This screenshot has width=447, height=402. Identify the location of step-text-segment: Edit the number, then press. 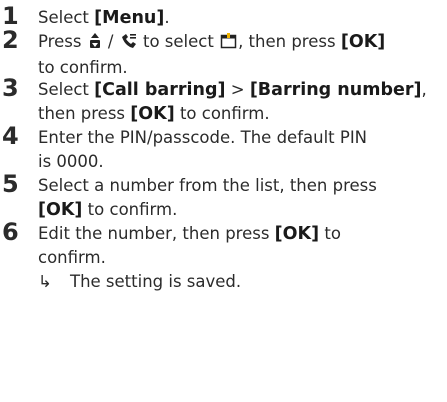
(156, 233).